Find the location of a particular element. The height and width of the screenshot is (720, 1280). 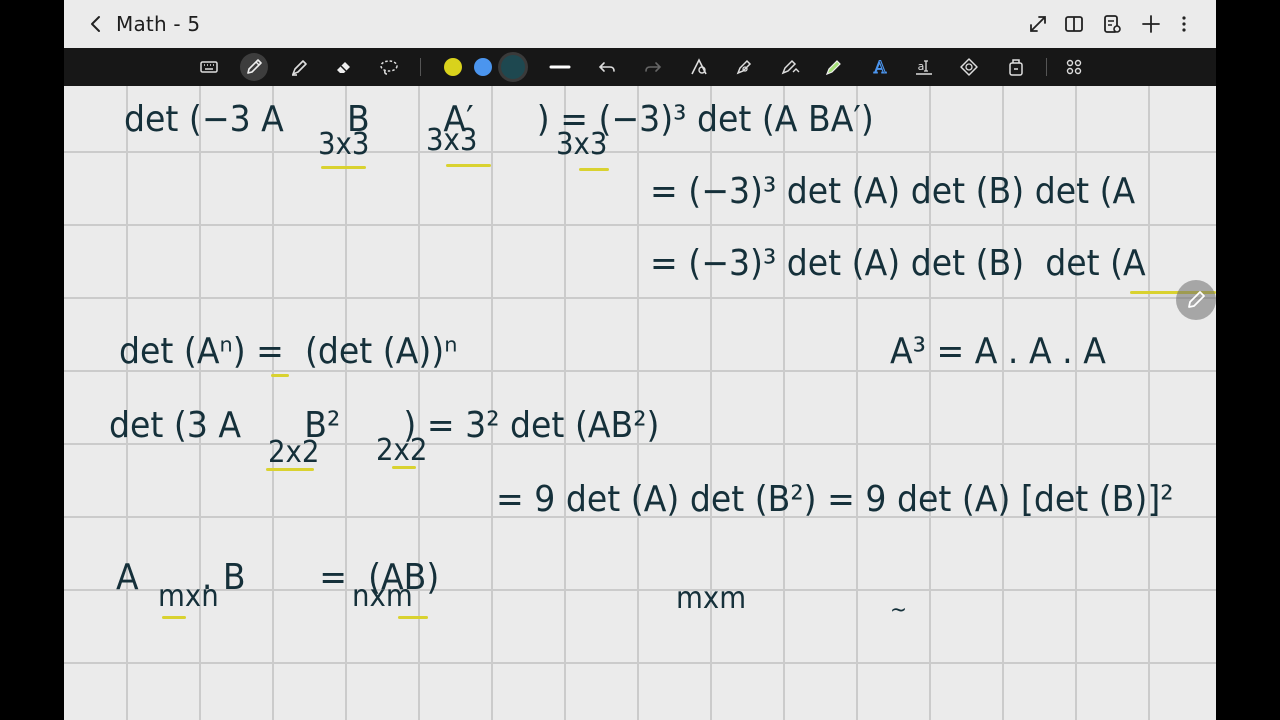

pen-scribble: ~ is located at coordinates (898, 610).